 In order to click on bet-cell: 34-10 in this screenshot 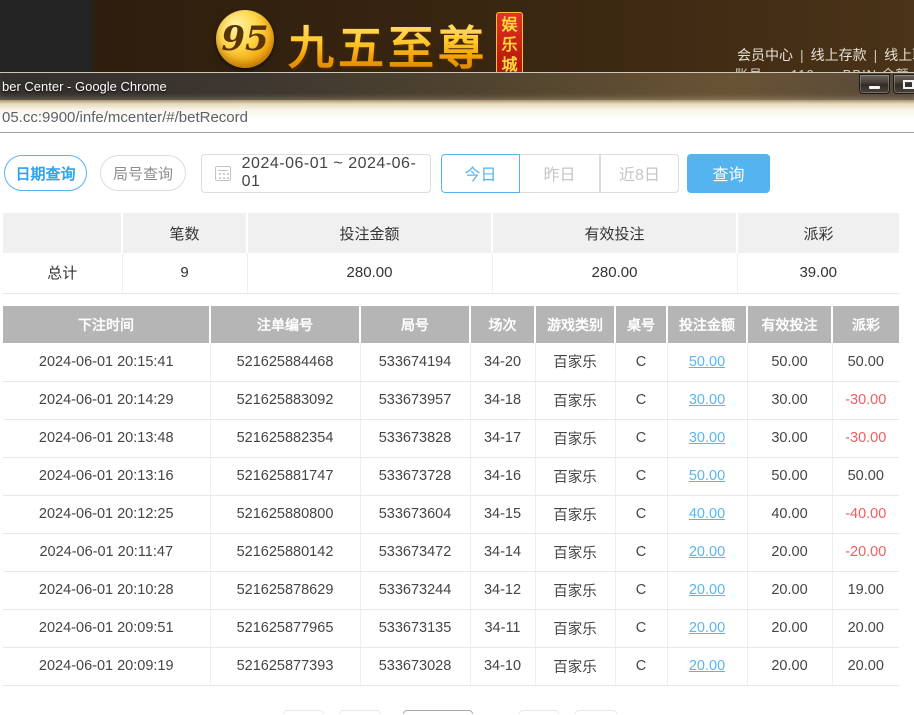, I will do `click(503, 666)`.